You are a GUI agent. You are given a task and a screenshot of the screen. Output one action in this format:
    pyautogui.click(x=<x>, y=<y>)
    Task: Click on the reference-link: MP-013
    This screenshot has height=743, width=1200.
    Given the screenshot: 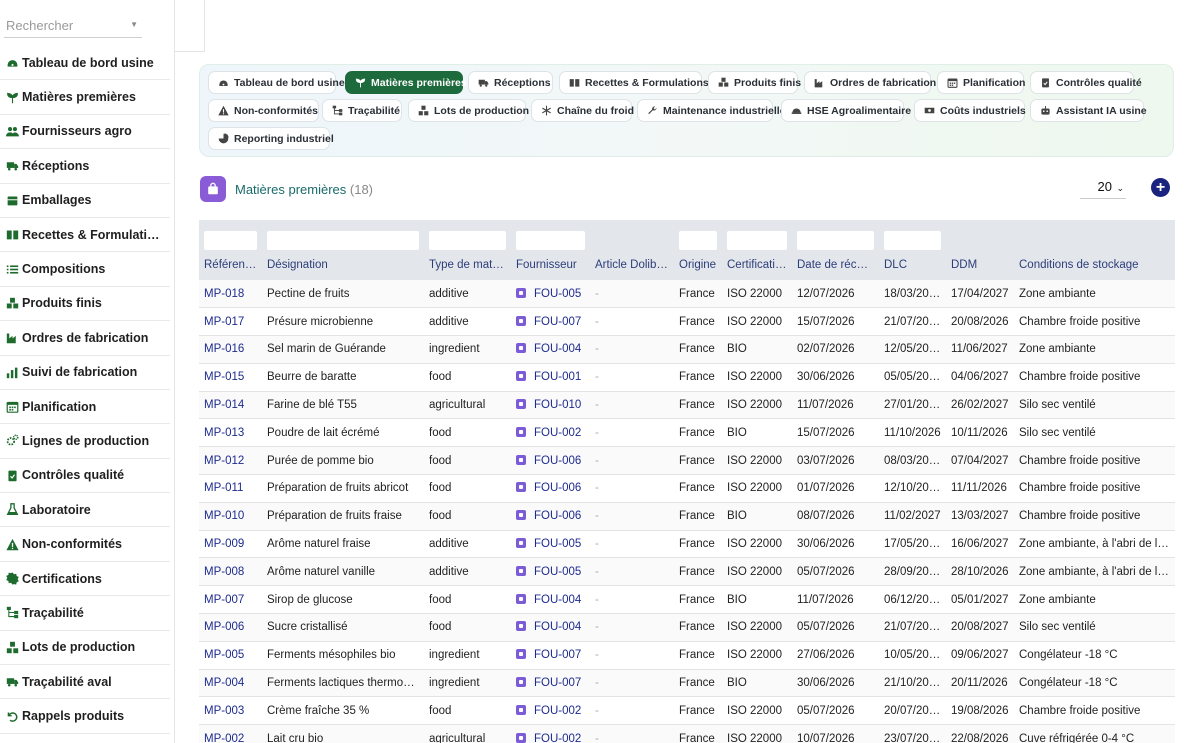 What is the action you would take?
    pyautogui.click(x=230, y=433)
    